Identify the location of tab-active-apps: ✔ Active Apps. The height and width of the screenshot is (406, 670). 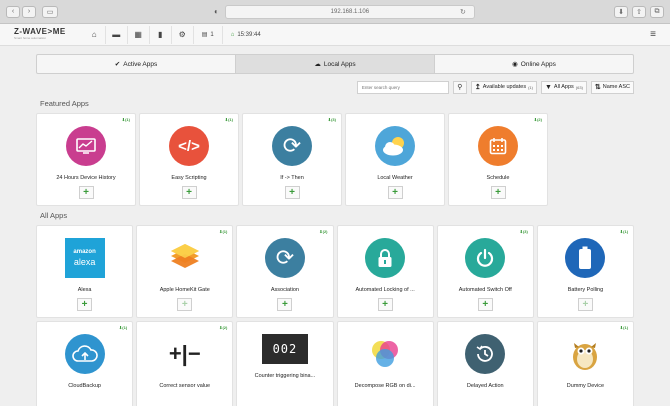
(136, 64).